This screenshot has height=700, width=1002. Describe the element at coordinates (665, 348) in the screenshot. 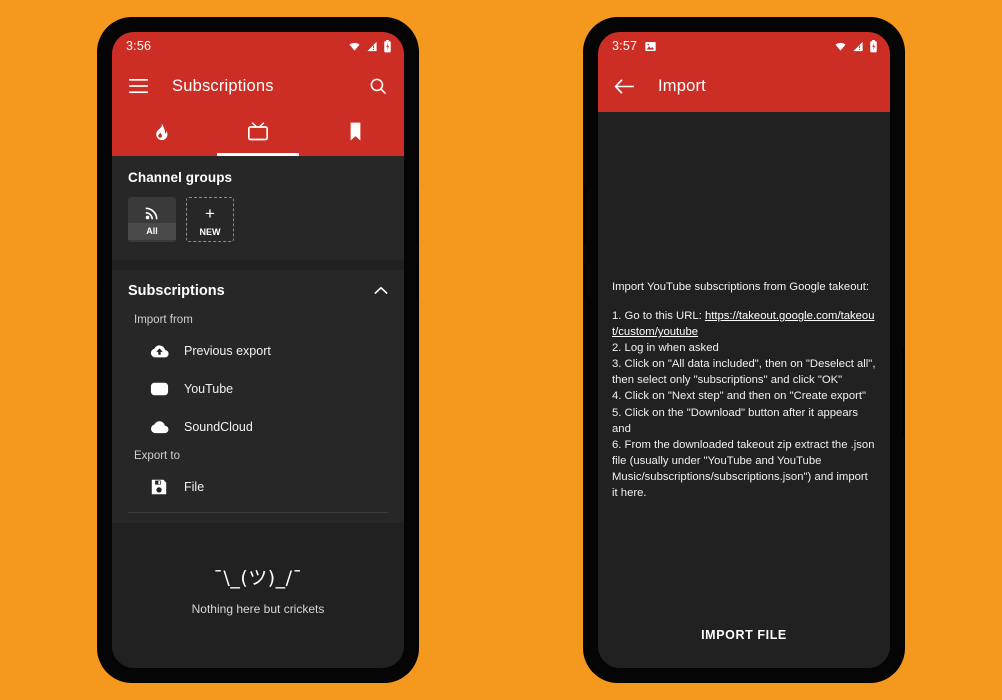

I see `instruction-step-2: 2. Log in when asked` at that location.